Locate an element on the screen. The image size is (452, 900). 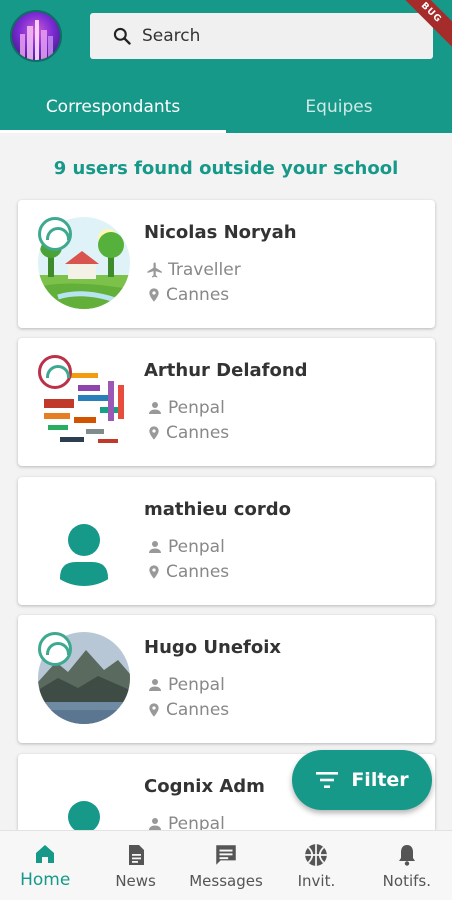
nav-invitations-label: Invit. is located at coordinates (316, 880).